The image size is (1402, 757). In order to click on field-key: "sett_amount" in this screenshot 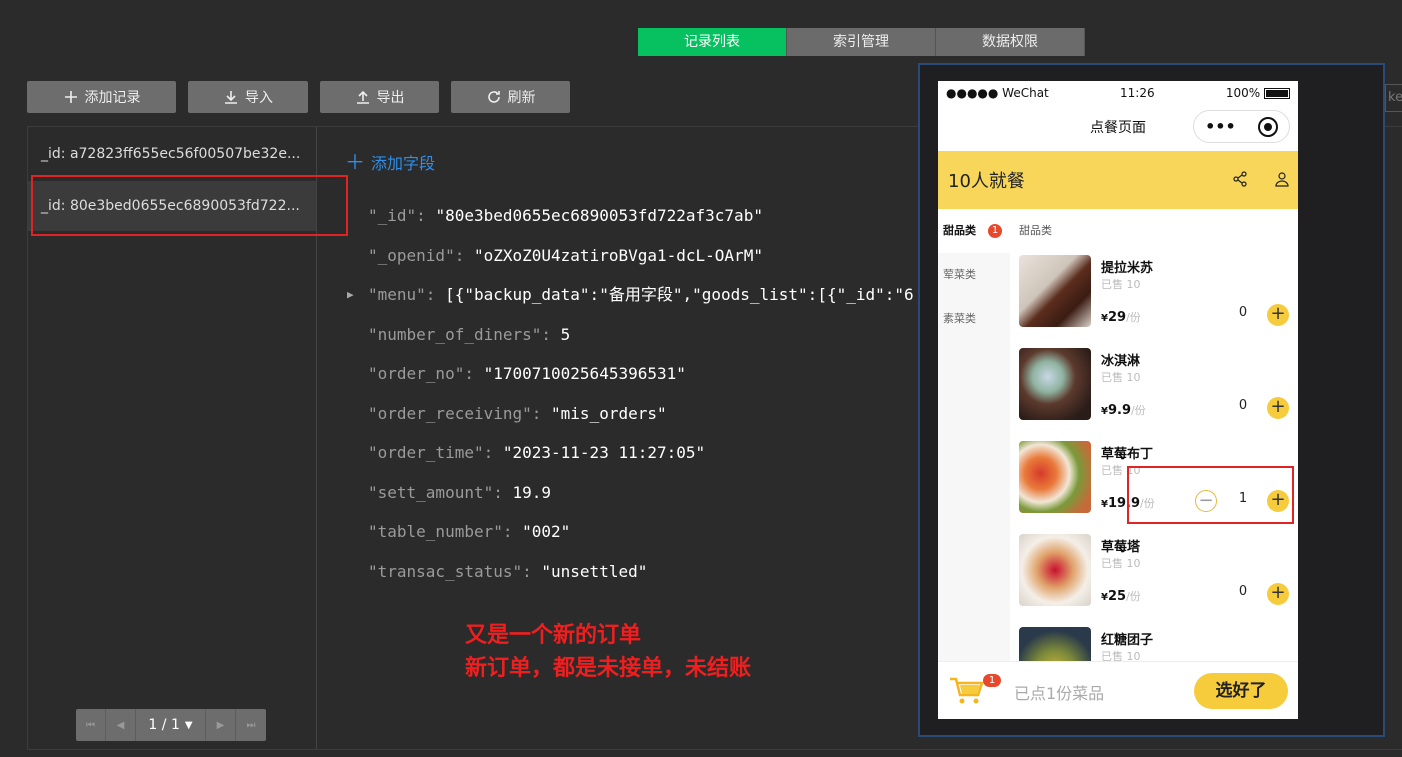, I will do `click(431, 492)`.